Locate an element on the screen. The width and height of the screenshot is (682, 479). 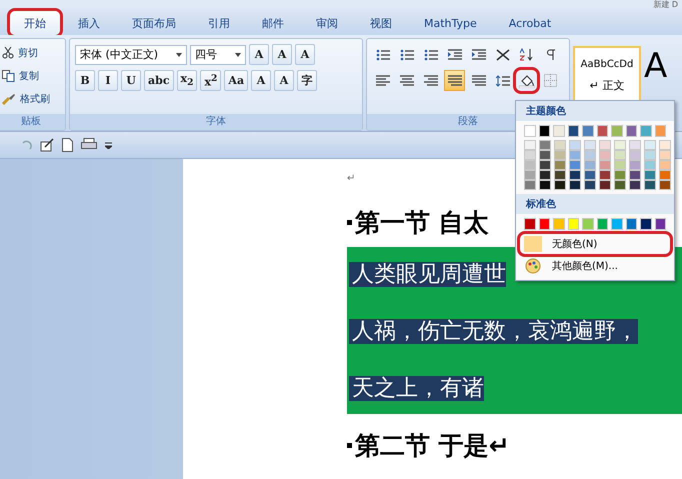
ribbon-tab: MathType is located at coordinates (450, 23).